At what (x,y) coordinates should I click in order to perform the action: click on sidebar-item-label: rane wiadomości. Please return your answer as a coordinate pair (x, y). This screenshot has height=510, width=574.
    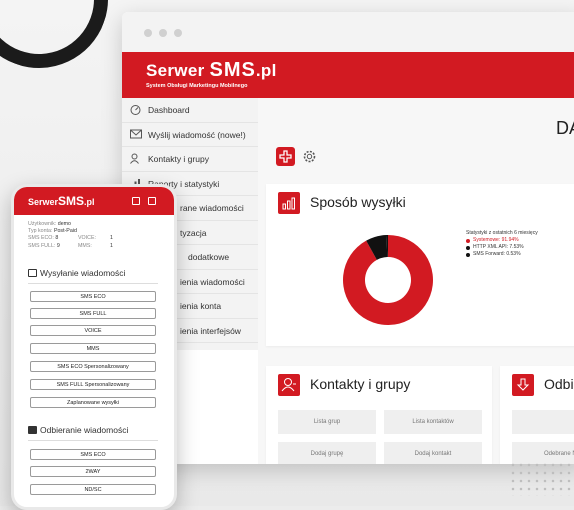
    Looking at the image, I should click on (212, 208).